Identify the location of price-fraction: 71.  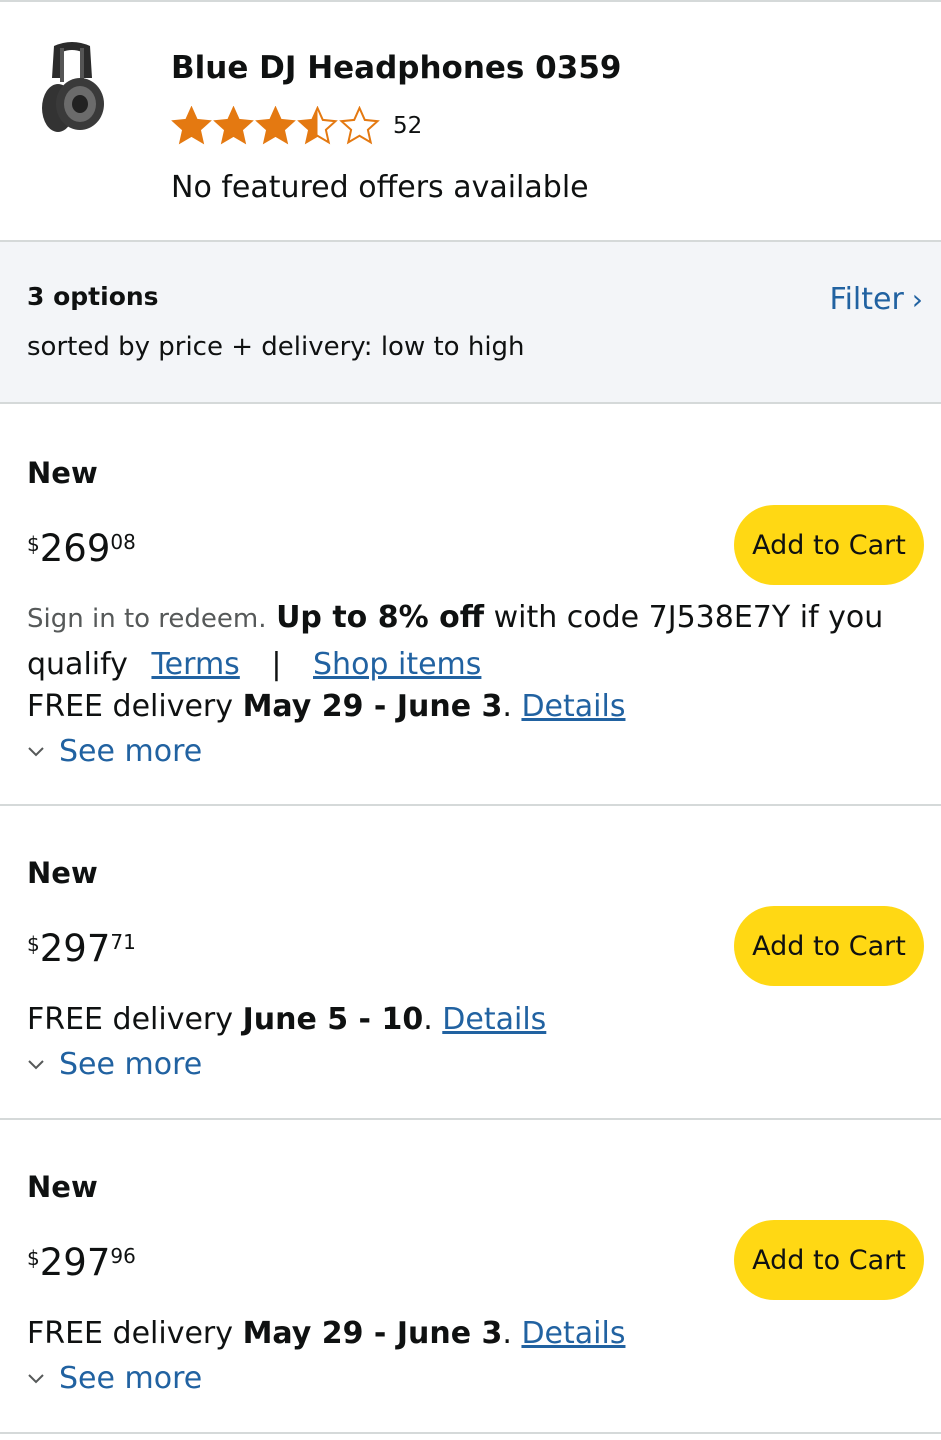
(123, 942).